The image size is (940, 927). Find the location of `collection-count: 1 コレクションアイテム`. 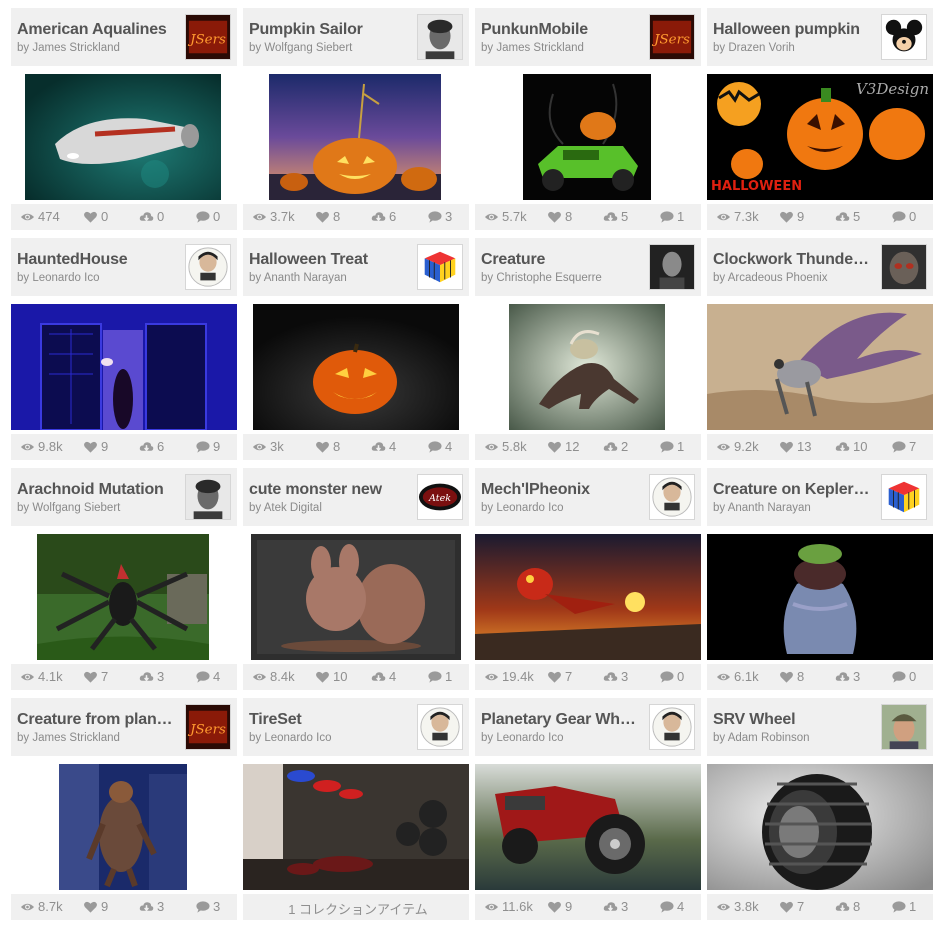

collection-count: 1 コレクションアイテム is located at coordinates (356, 912).